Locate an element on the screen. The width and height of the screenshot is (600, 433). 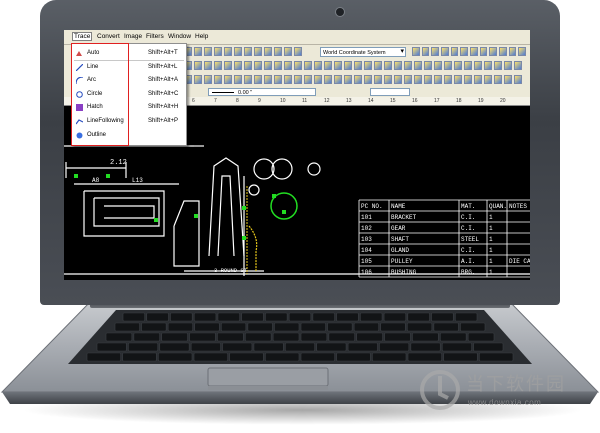
menu-filters: Filters is located at coordinates (155, 36).